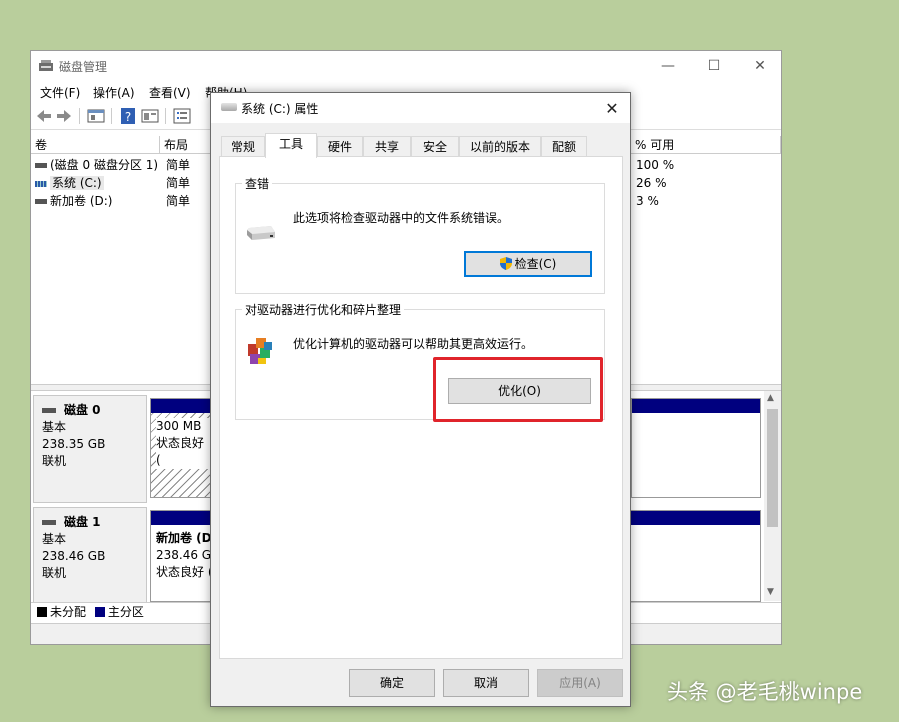  Describe the element at coordinates (291, 145) in the screenshot. I see `tab-tools: 工具` at that location.